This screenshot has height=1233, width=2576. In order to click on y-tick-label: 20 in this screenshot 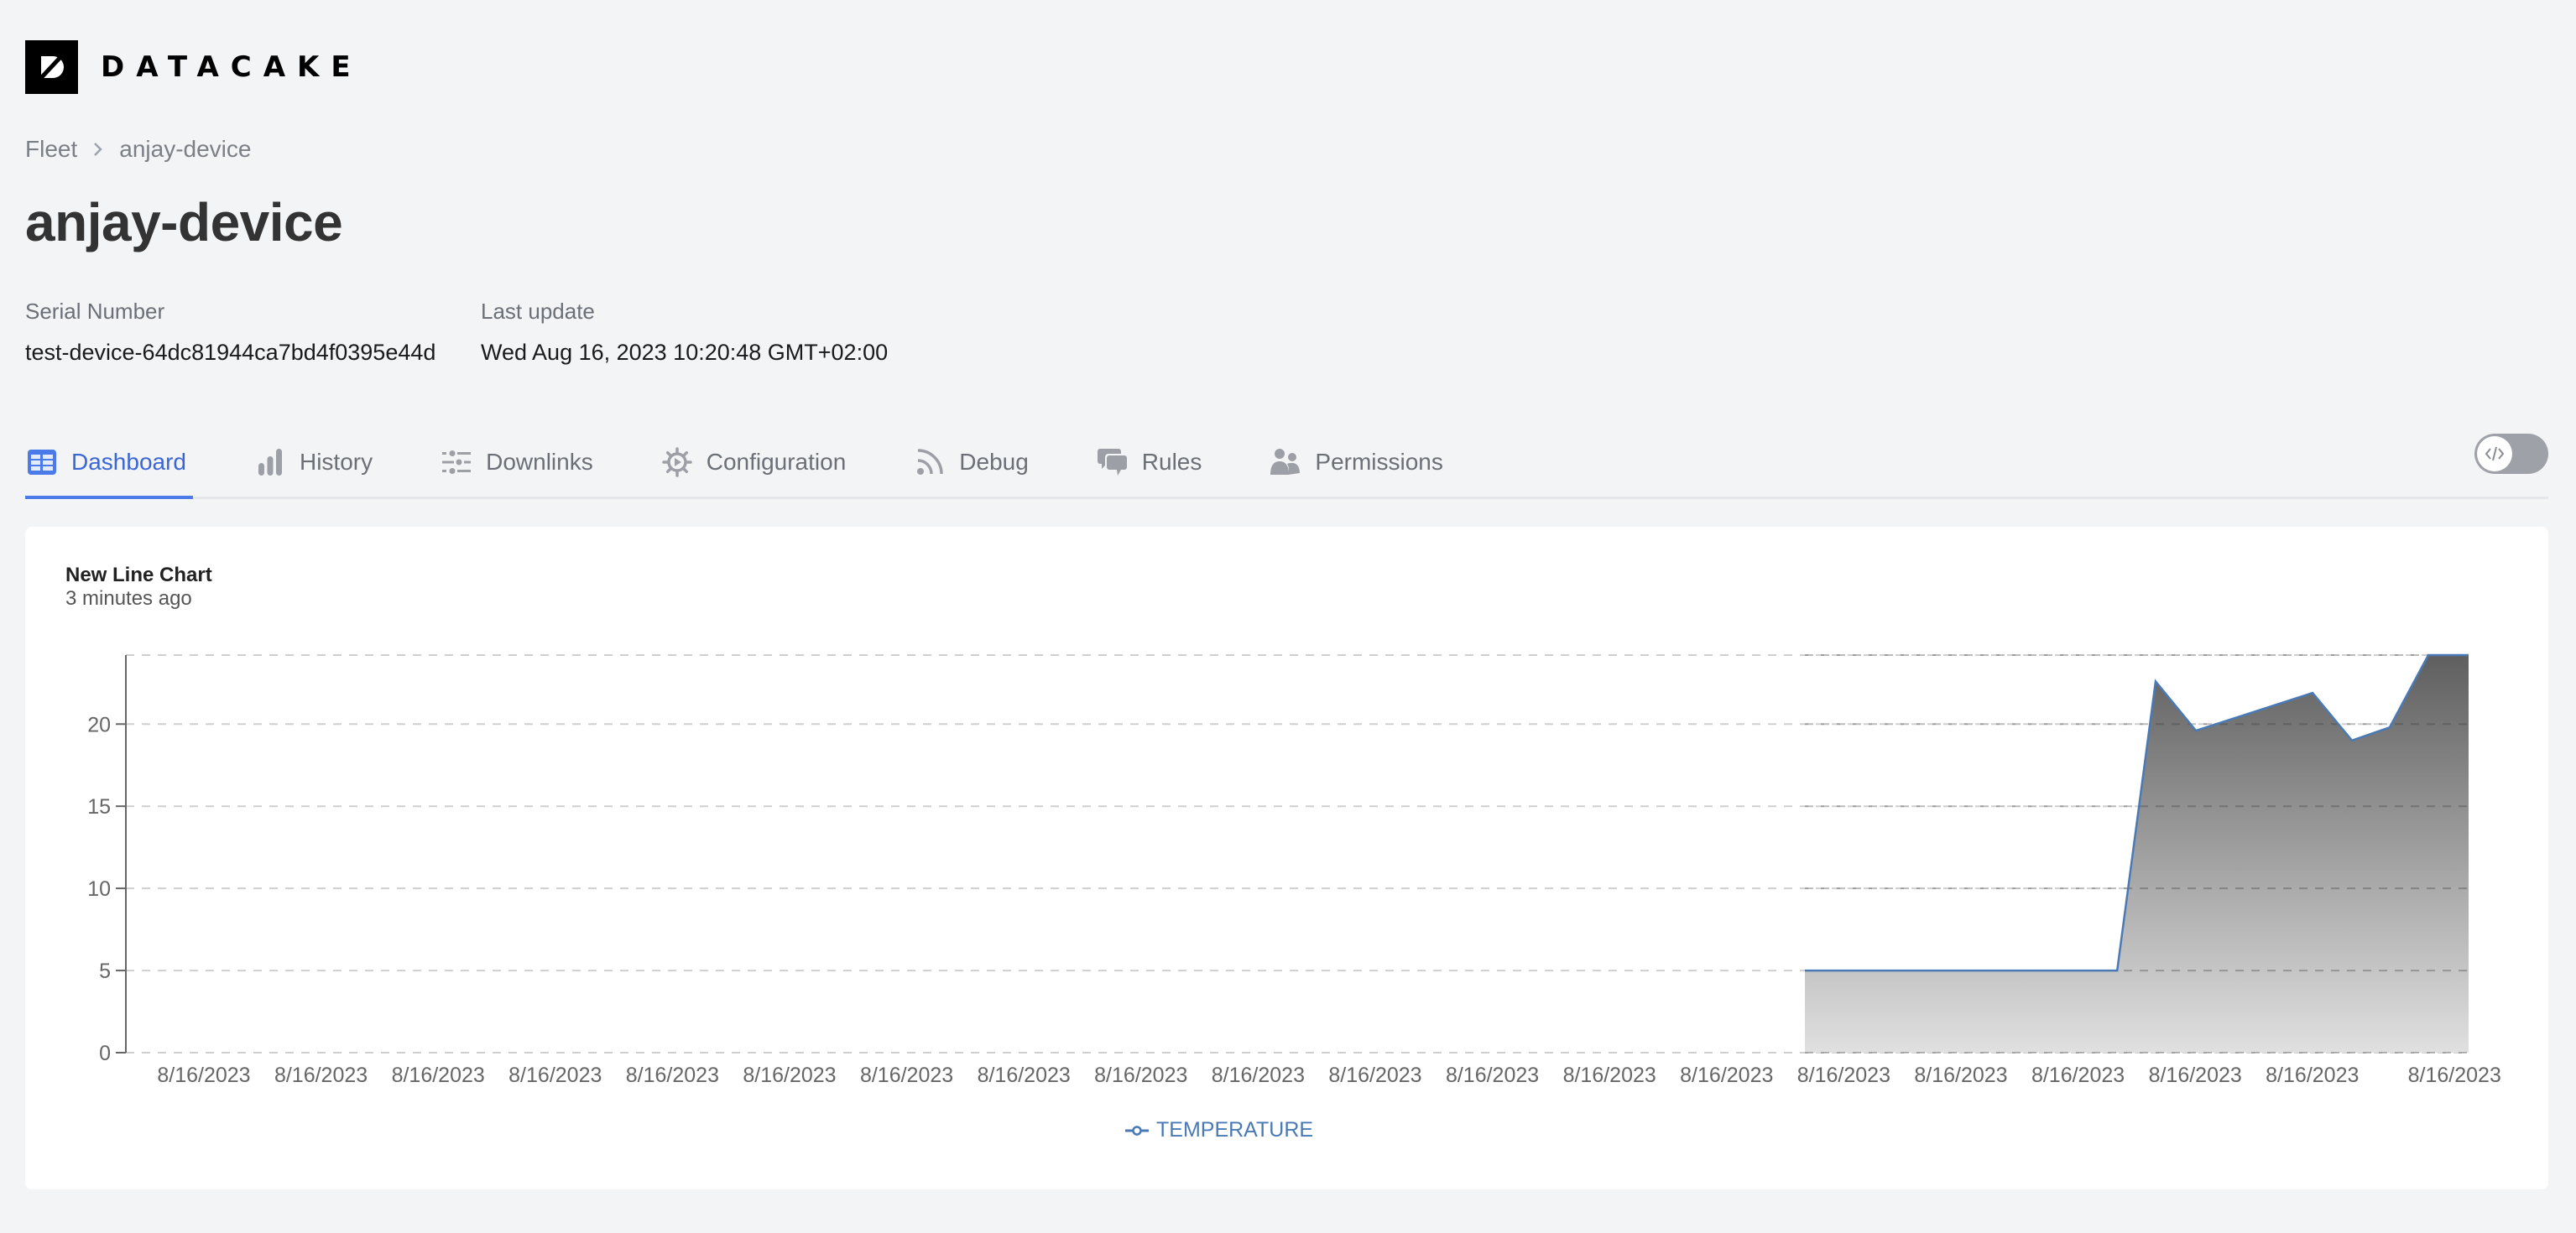, I will do `click(99, 724)`.